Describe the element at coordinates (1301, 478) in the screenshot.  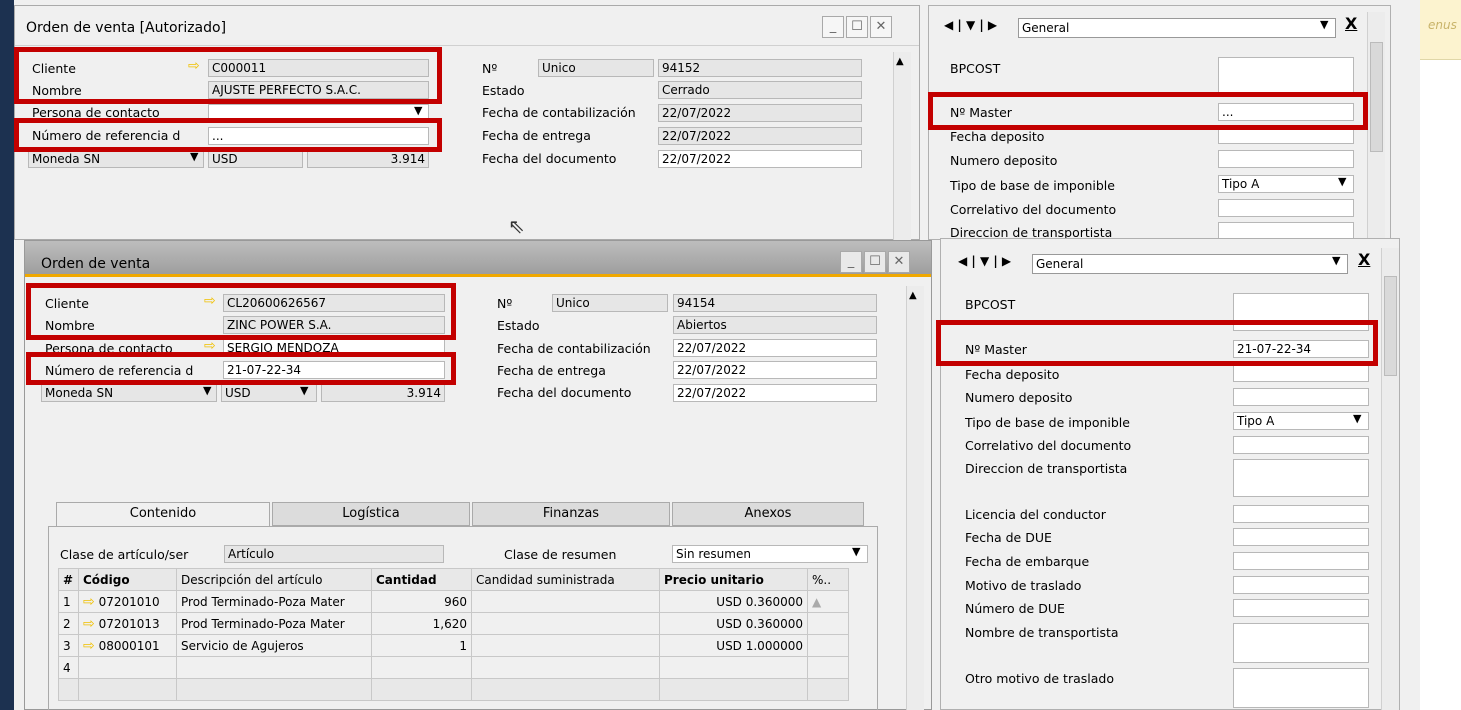
I see `direccion-field` at that location.